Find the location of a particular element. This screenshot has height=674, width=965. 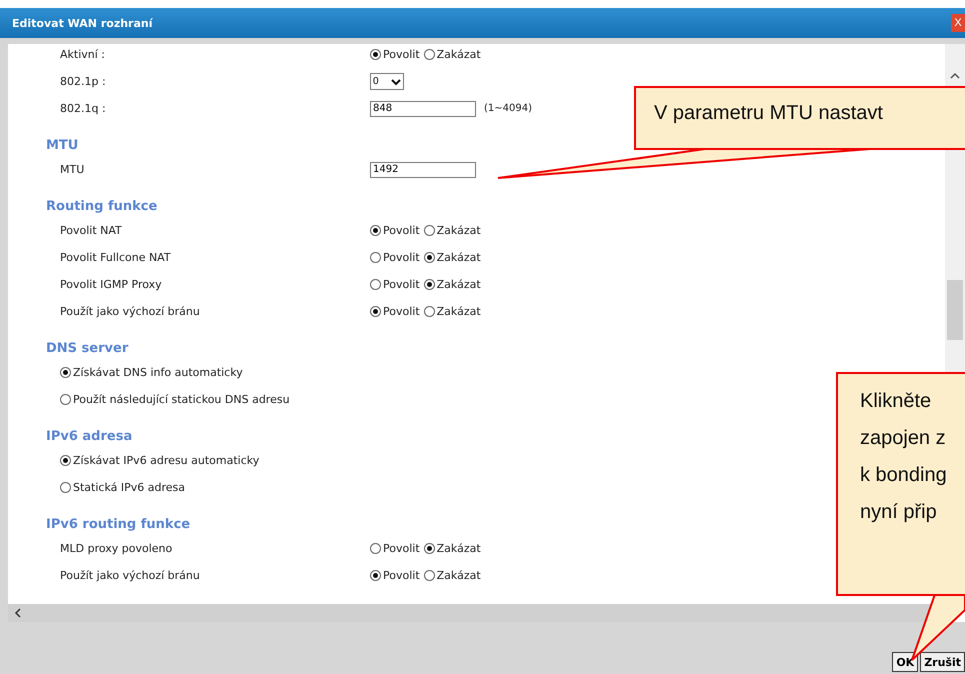

scroll-thumb is located at coordinates (955, 310).